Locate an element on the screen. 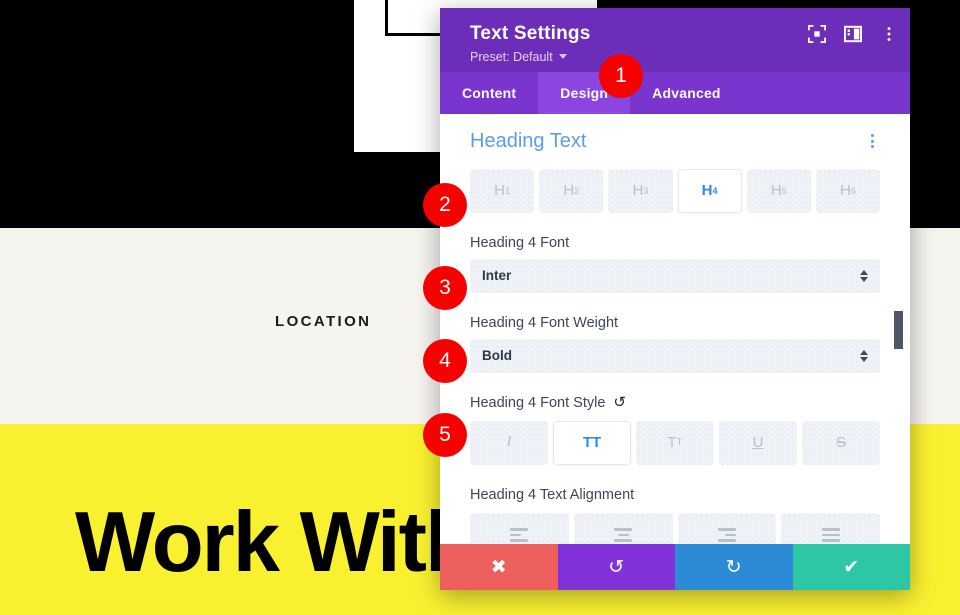 The image size is (960, 615). h6-label: H is located at coordinates (845, 191).